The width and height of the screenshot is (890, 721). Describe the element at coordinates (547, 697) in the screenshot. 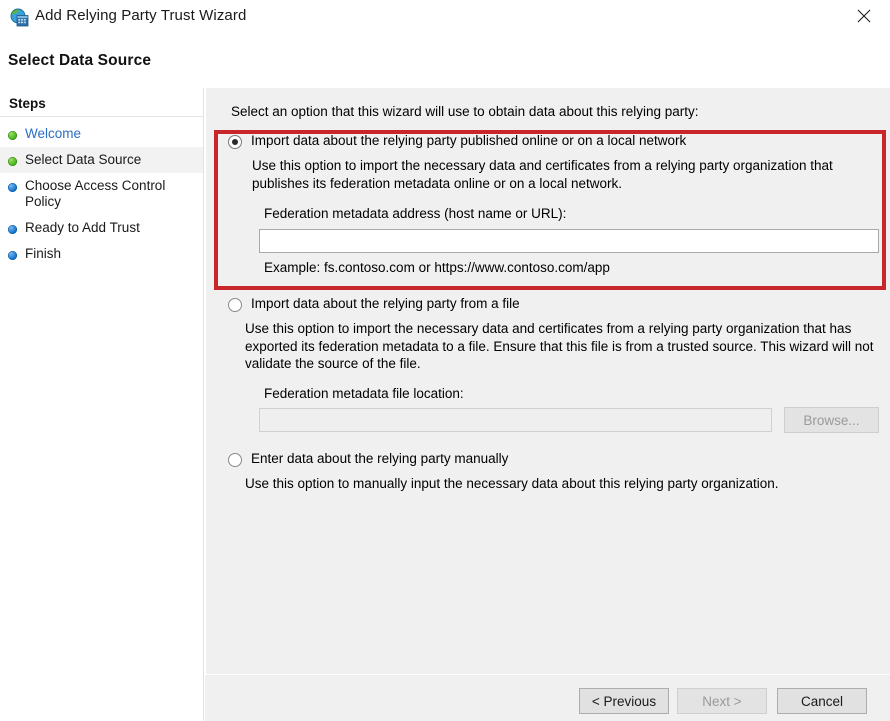

I see `wizard-footer: < Previous Next > Cancel` at that location.